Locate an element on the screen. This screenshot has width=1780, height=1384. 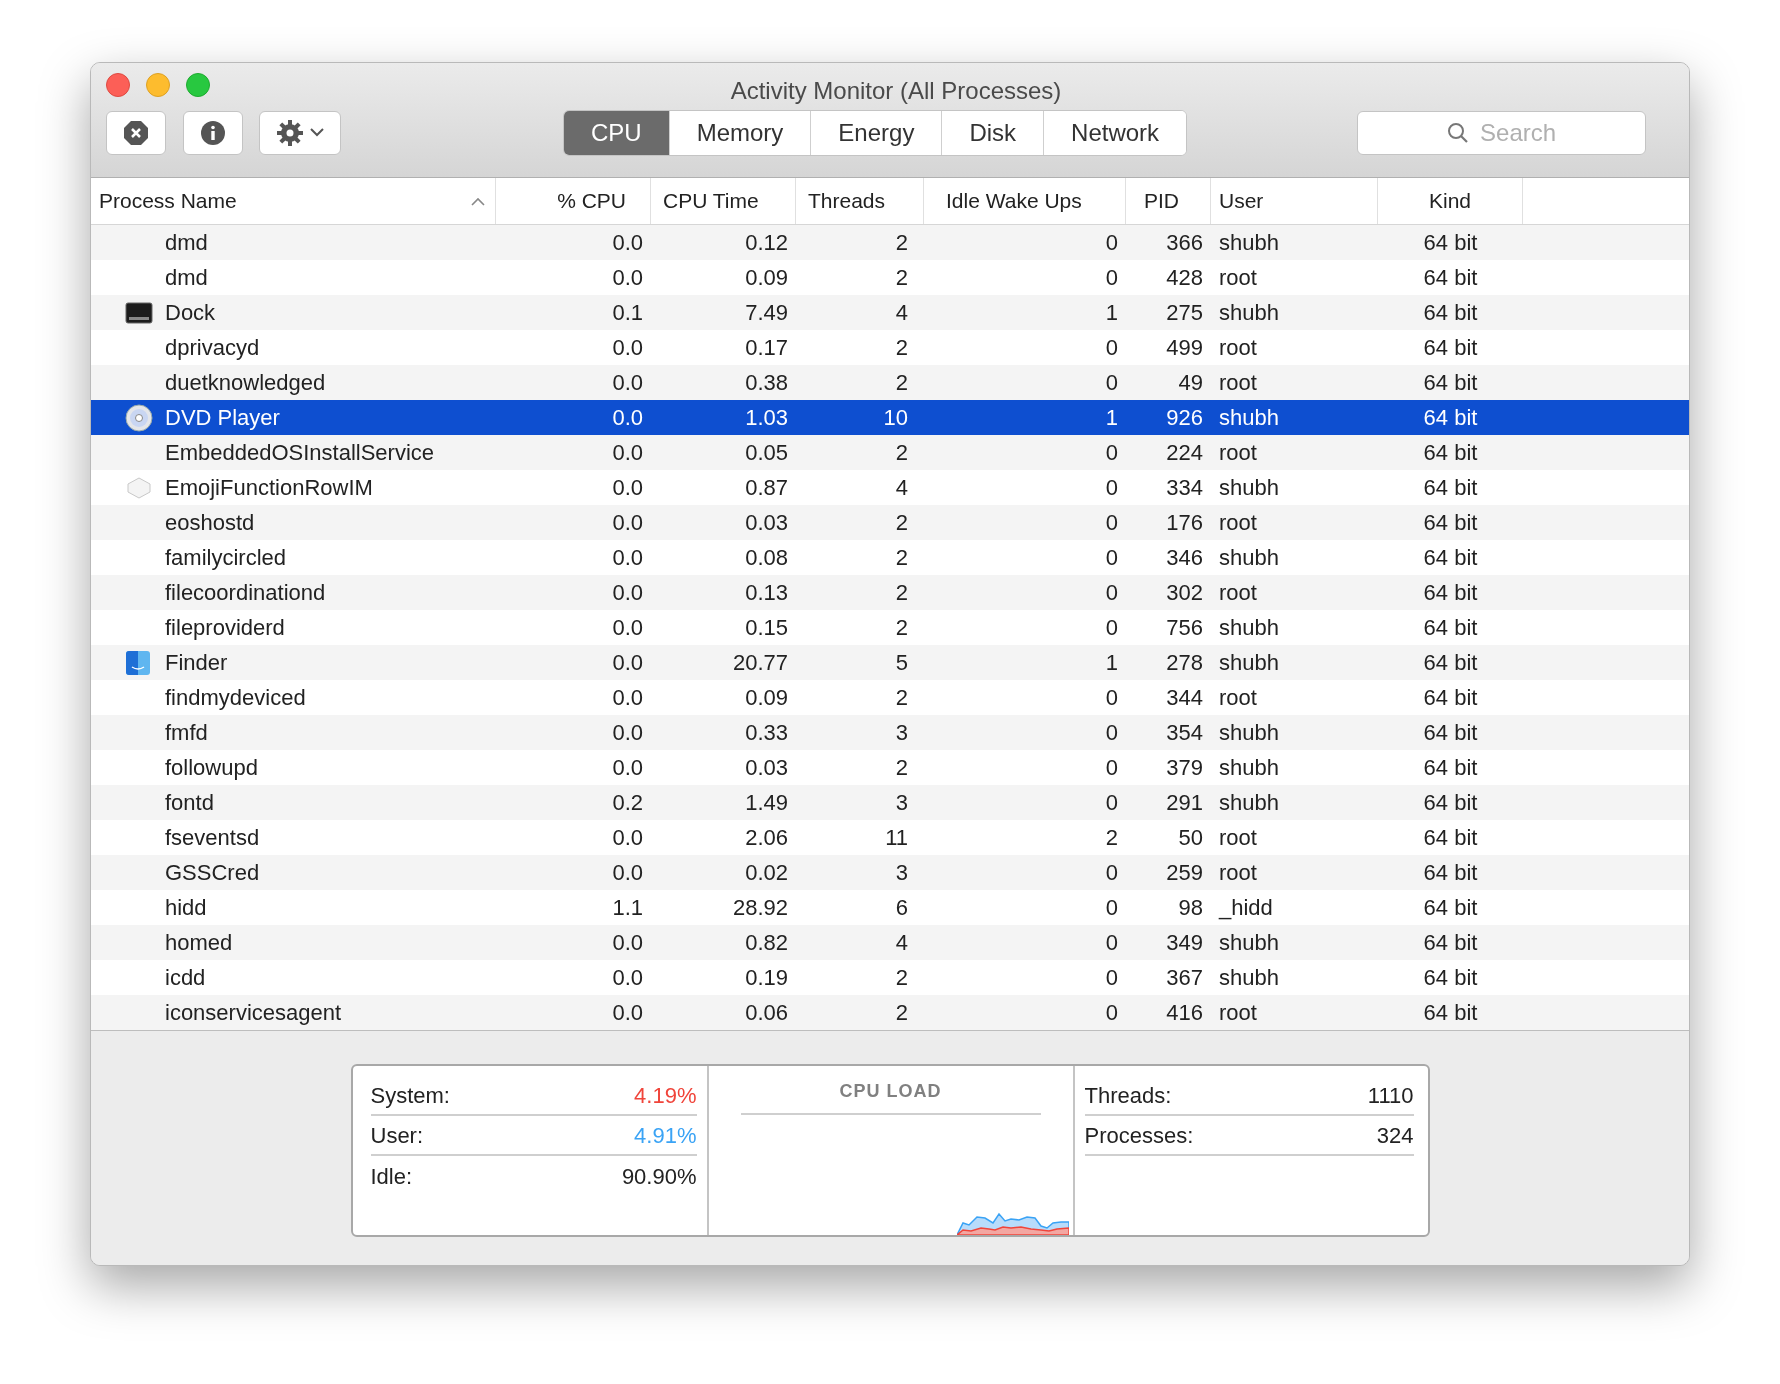
table-cell-text: 2 is located at coordinates (901, 628).